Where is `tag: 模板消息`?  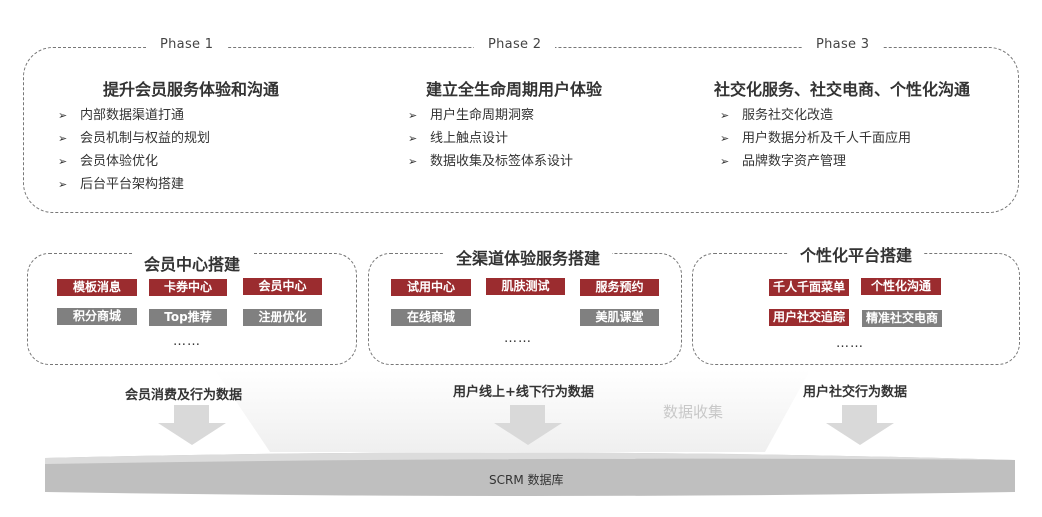
tag: 模板消息 is located at coordinates (97, 287).